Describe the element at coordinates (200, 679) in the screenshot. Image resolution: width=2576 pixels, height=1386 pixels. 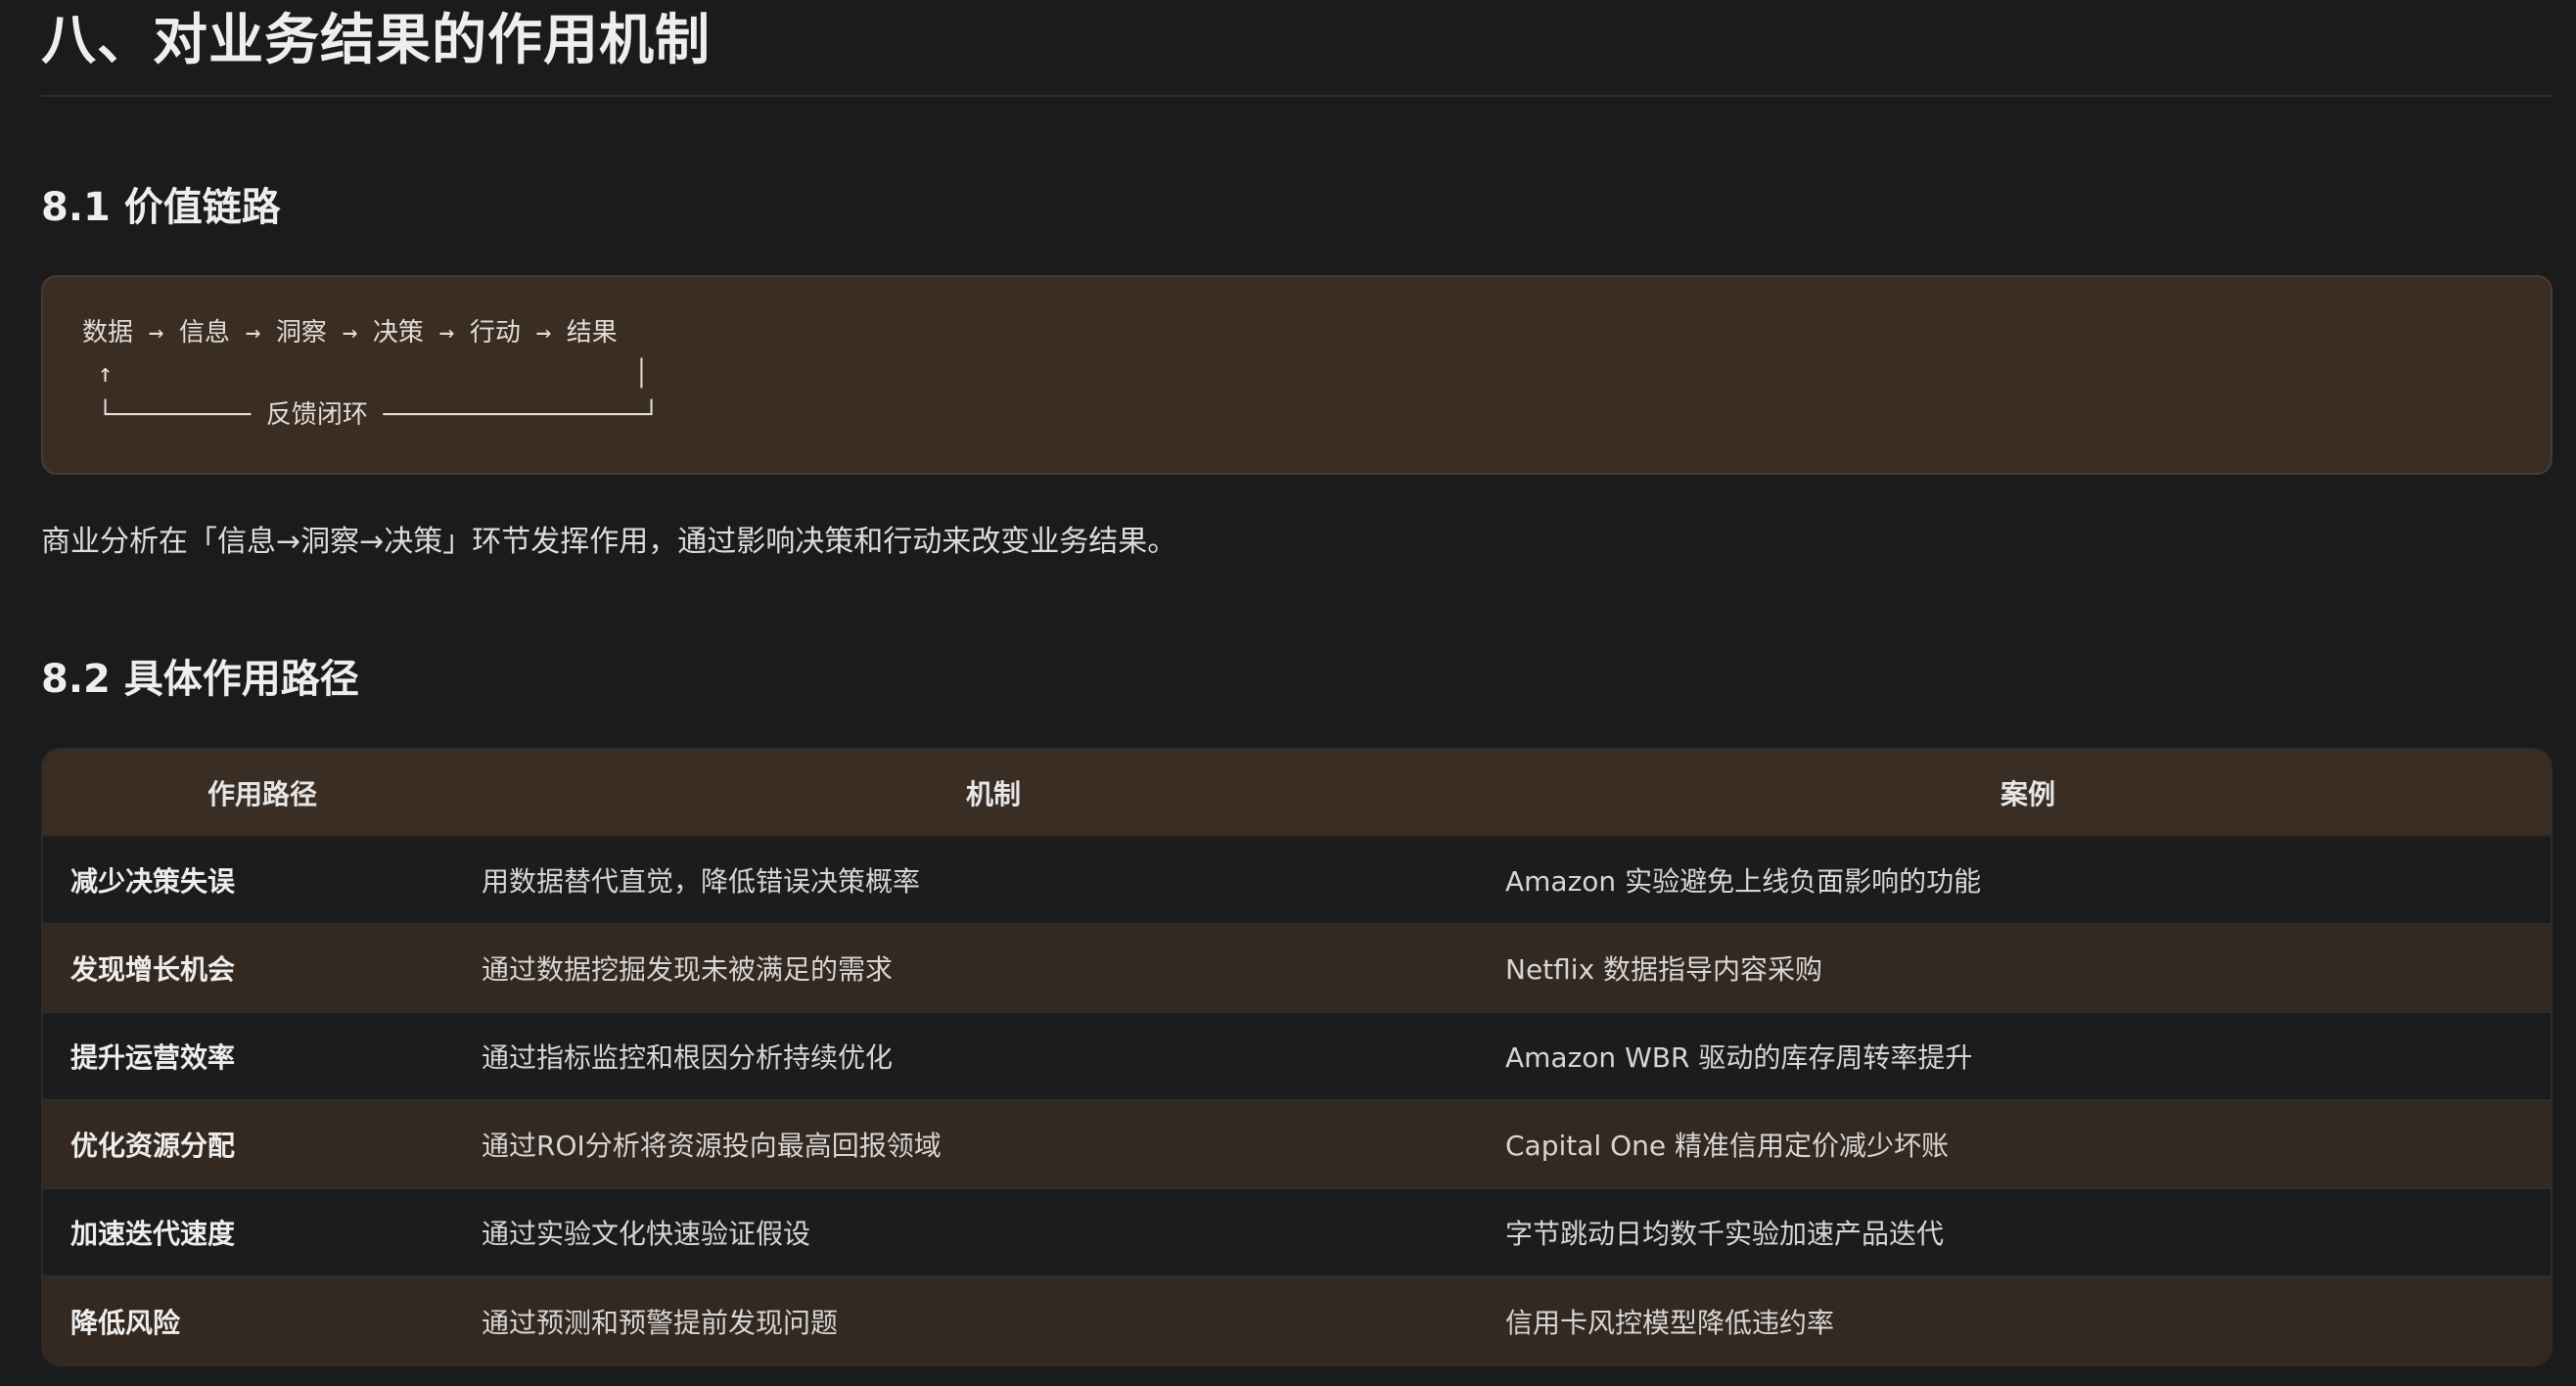
I see `section-8-2-heading: 8.2 具体作用路径` at that location.